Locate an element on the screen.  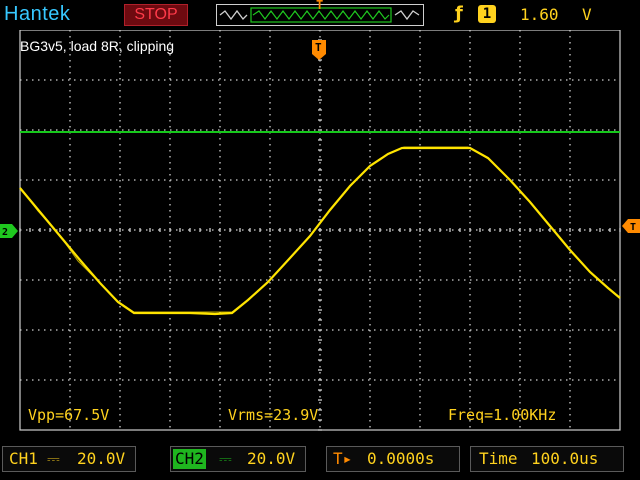
ch1-scale: 20.0V is located at coordinates (101, 458).